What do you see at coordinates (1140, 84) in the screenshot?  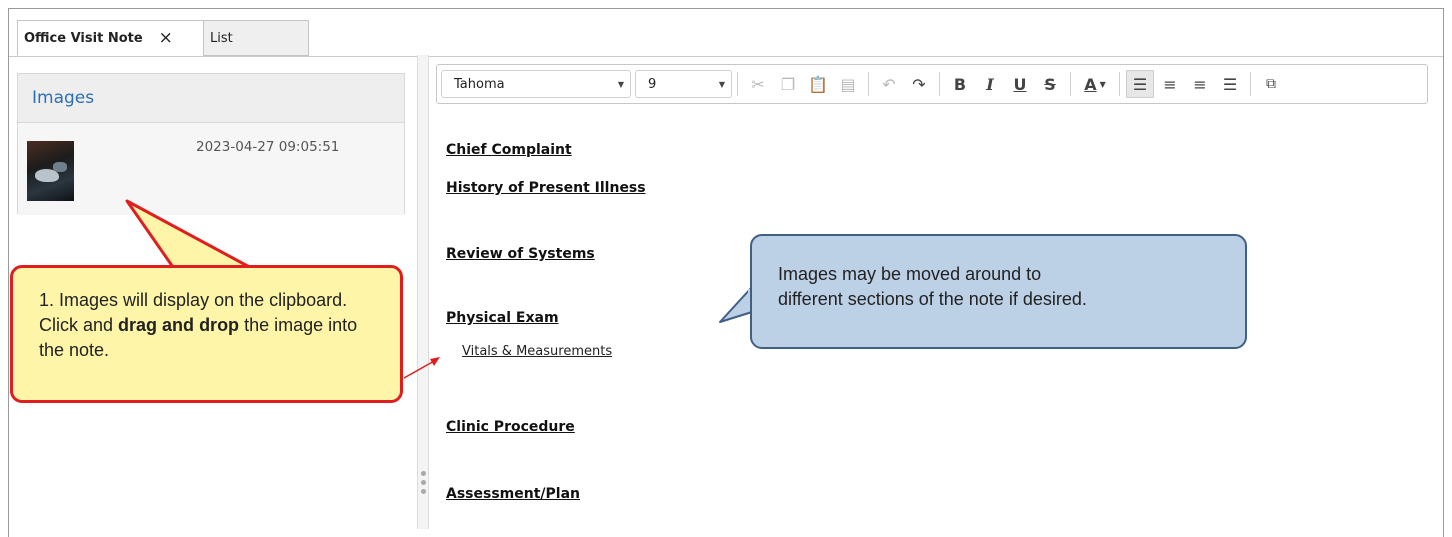 I see `align-left-icon: ☰` at bounding box center [1140, 84].